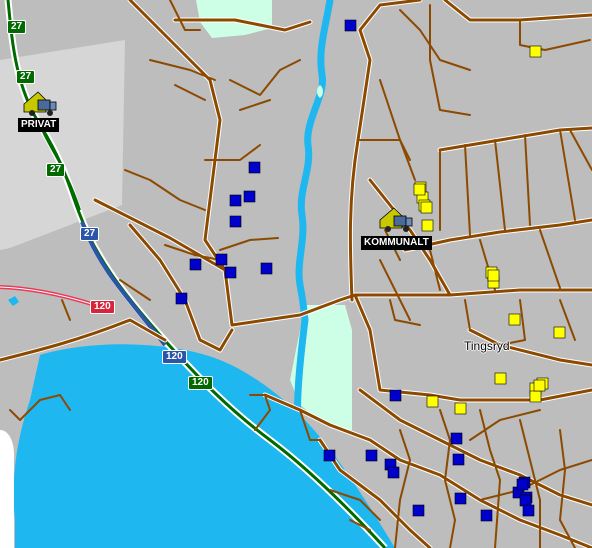 The image size is (592, 548). Describe the element at coordinates (7, 489) in the screenshot. I see `water-shore-west` at that location.